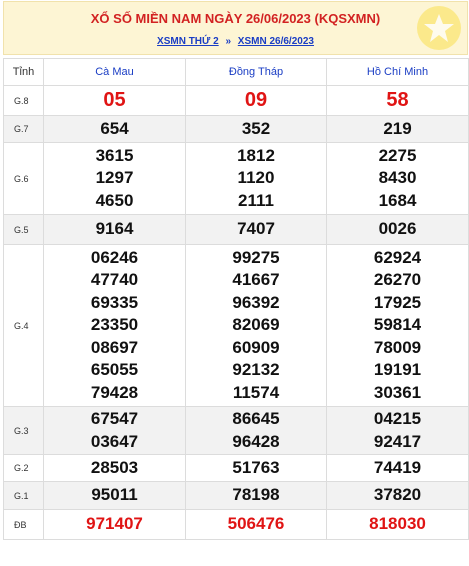 Image resolution: width=469 pixels, height=566 pixels. I want to click on prize-number: 82069, so click(256, 325).